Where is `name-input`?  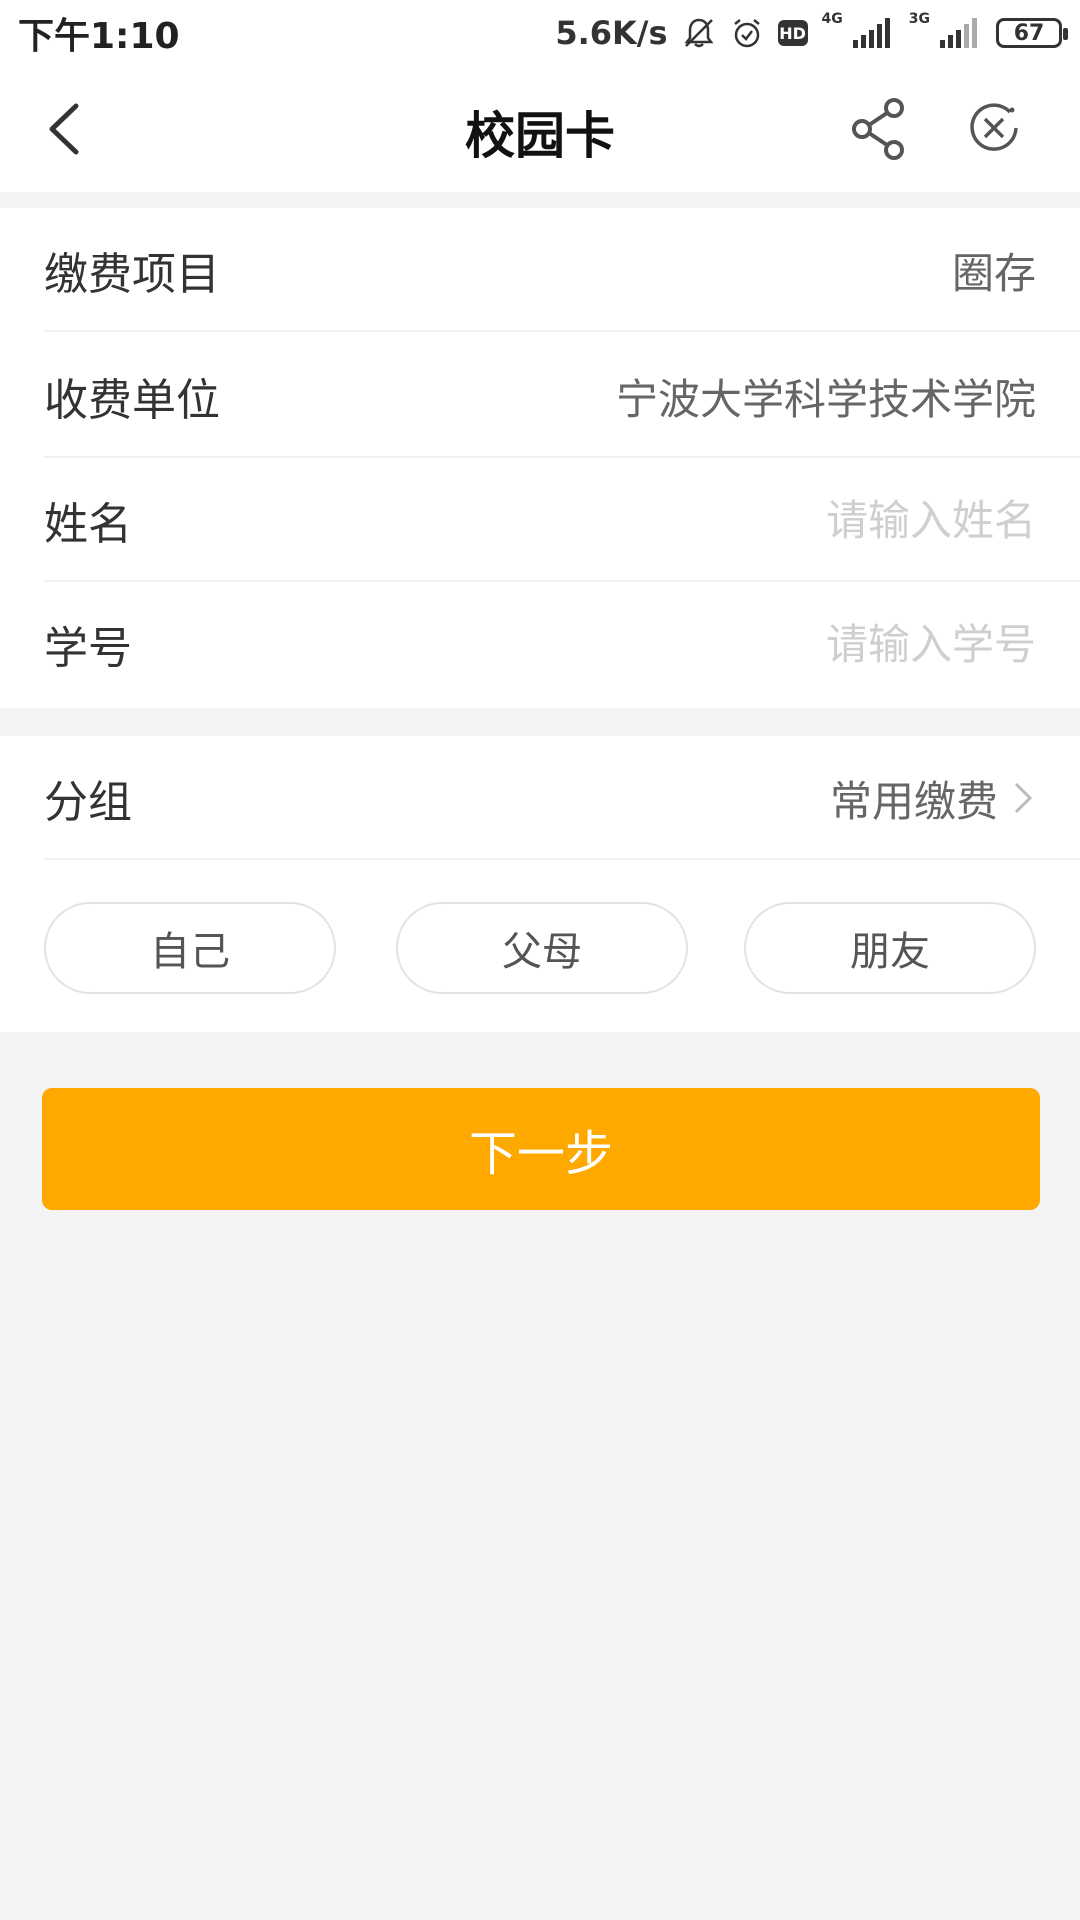 name-input is located at coordinates (736, 520).